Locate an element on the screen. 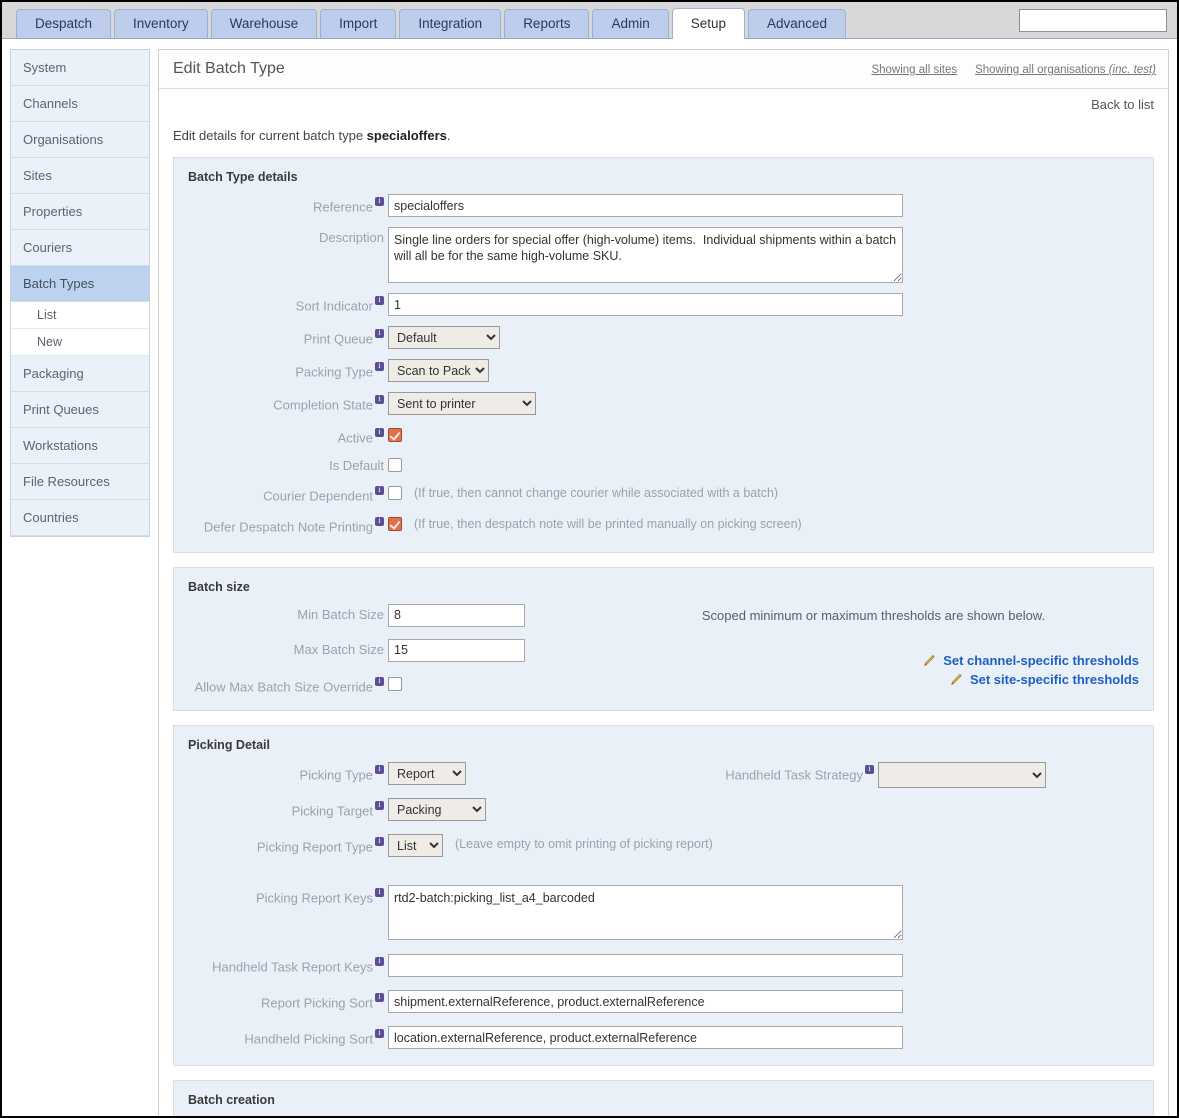 This screenshot has height=1118, width=1179. picking-target-select: Packing is located at coordinates (437, 810).